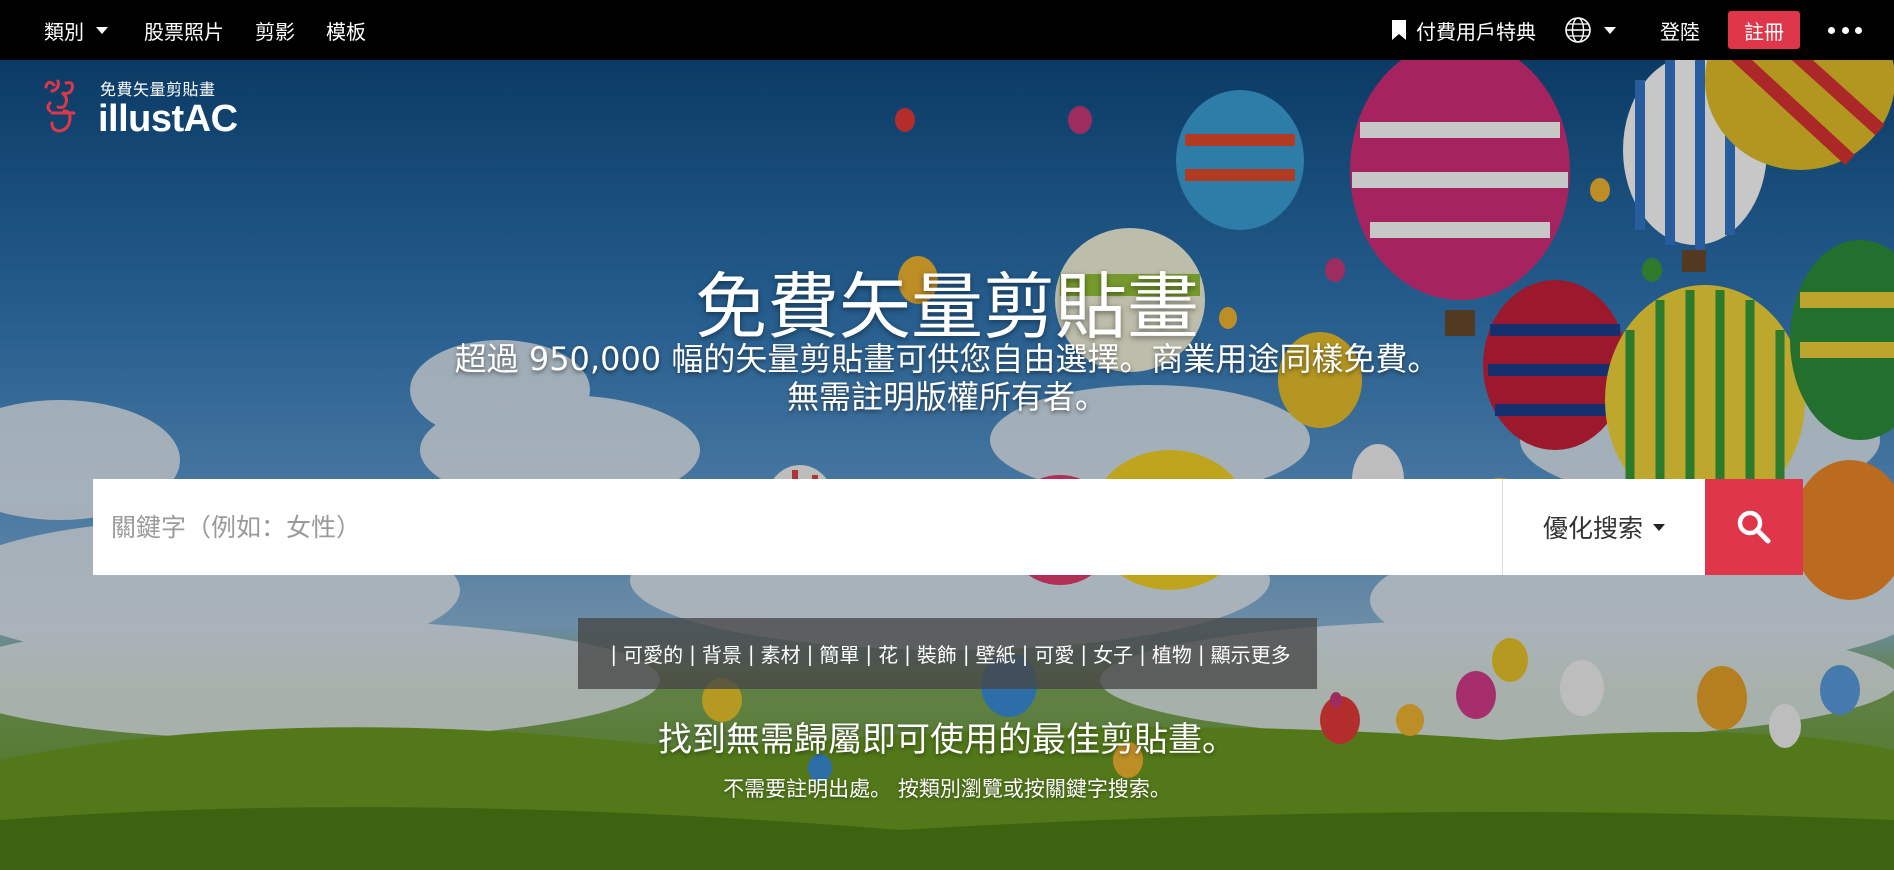 The image size is (1894, 870). Describe the element at coordinates (937, 653) in the screenshot. I see `tag-link: 裝飾` at that location.